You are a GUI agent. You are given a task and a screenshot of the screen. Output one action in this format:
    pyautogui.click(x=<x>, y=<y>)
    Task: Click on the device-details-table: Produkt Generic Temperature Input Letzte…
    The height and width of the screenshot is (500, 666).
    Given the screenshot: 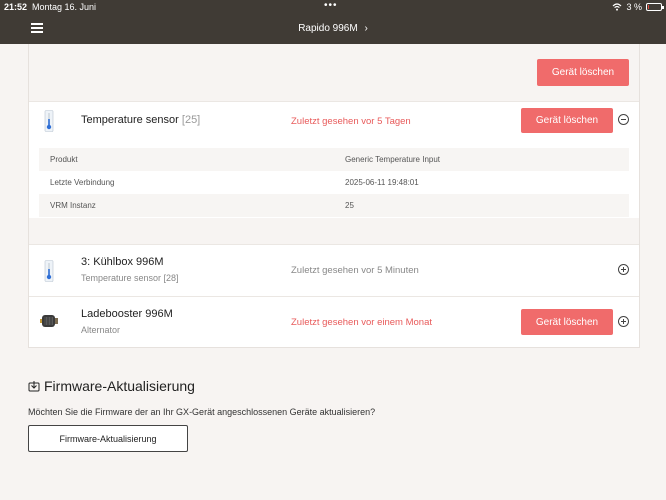 What is the action you would take?
    pyautogui.click(x=334, y=182)
    